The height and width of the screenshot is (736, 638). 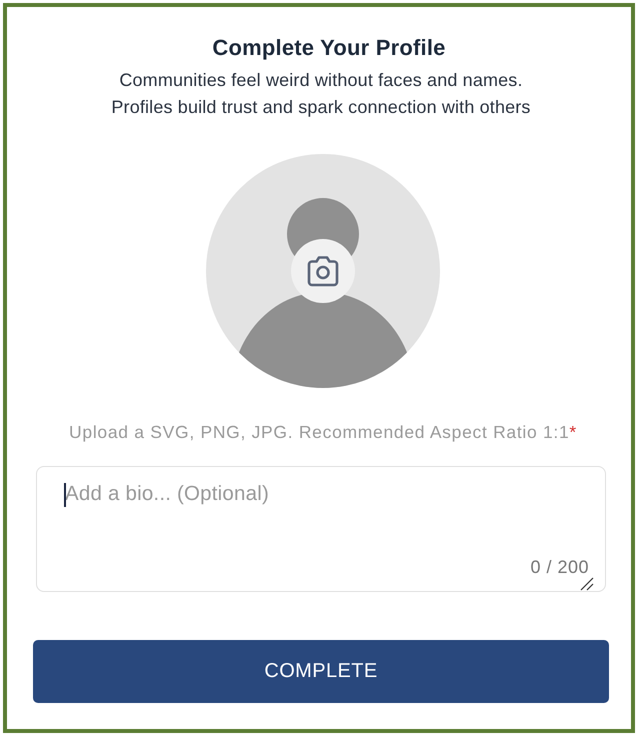 I want to click on resize-grip-icon, so click(x=587, y=584).